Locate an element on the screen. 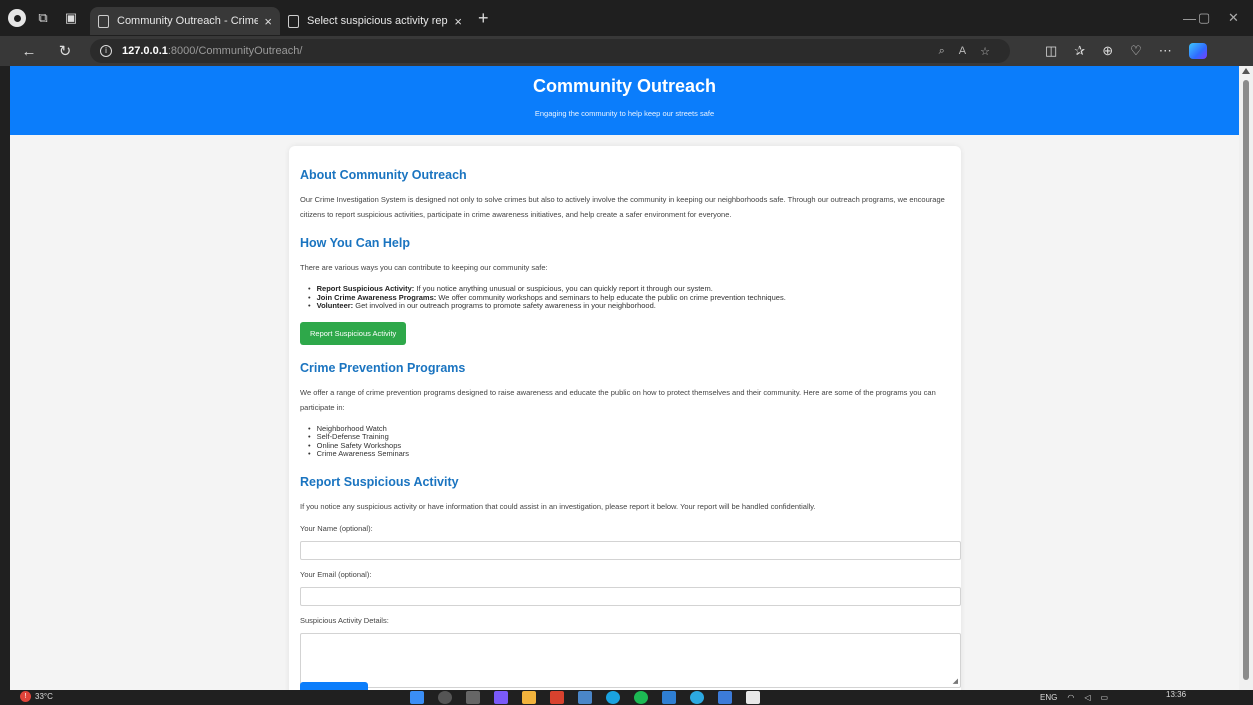 The image size is (1253, 705). name-input is located at coordinates (630, 550).